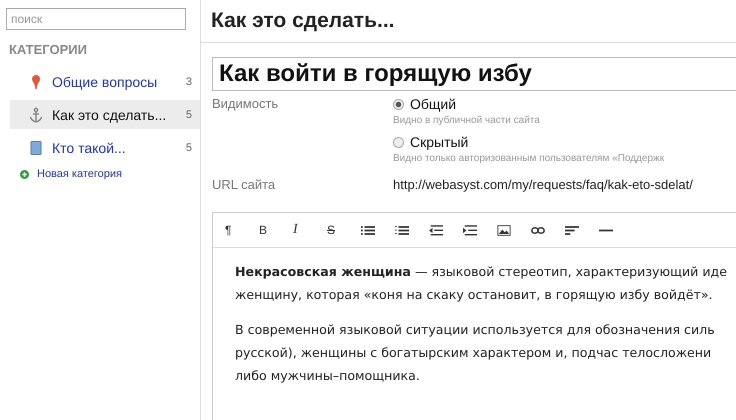 This screenshot has height=420, width=736. What do you see at coordinates (189, 82) in the screenshot?
I see `category-count: 3` at bounding box center [189, 82].